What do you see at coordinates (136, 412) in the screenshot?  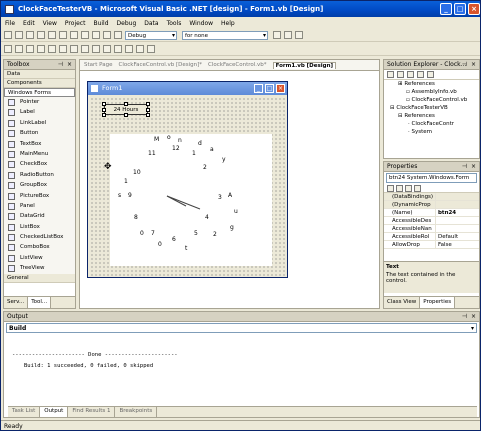 I see `tab-breakpoints: Breakpoints` at bounding box center [136, 412].